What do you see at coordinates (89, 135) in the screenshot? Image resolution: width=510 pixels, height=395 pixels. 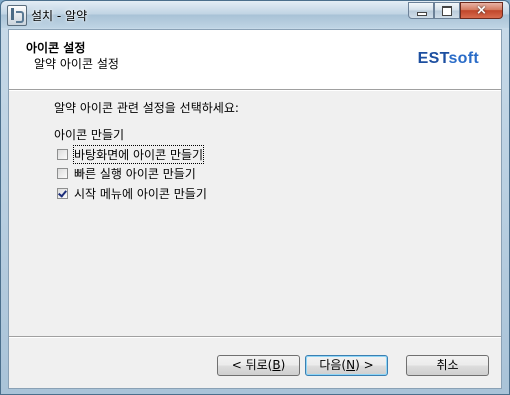 I see `icon-group-label: 아이콘 만들기` at bounding box center [89, 135].